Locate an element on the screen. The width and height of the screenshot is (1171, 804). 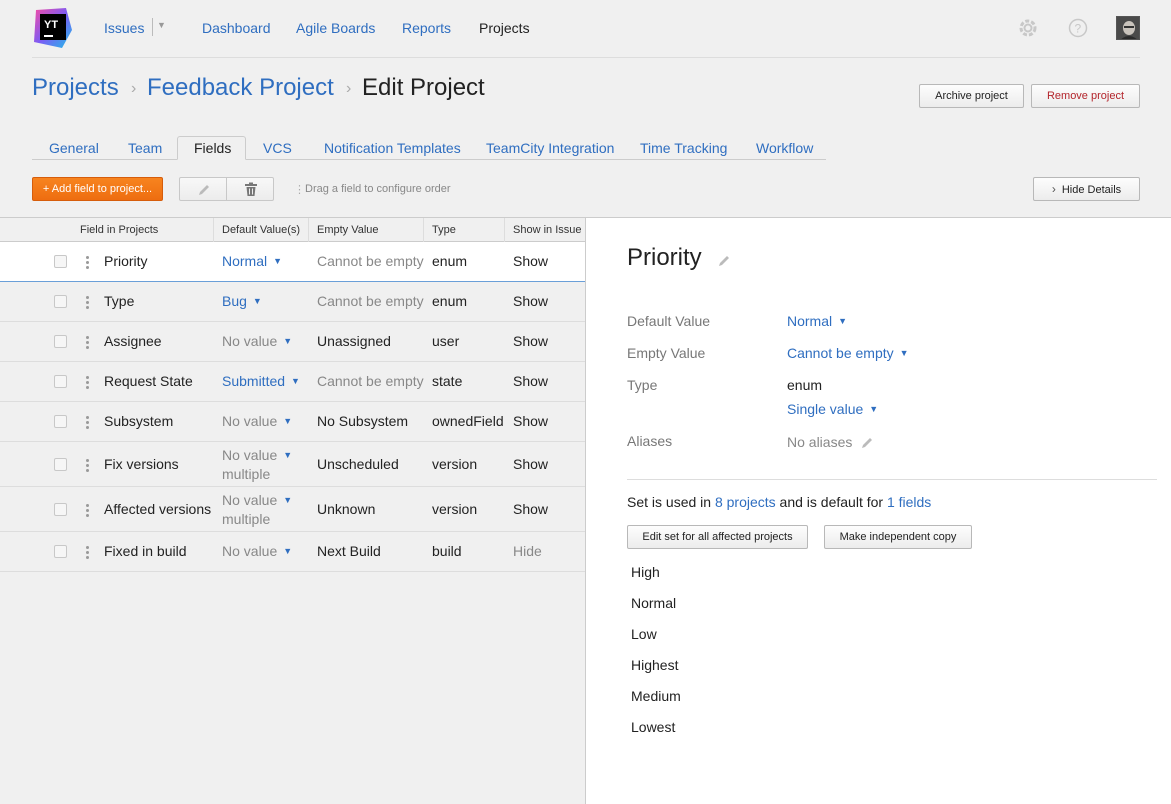
empty-value: Unscheduled is located at coordinates (358, 464).